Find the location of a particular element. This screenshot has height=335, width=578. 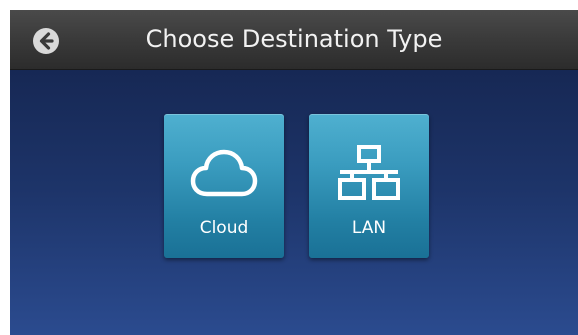

network-icon is located at coordinates (369, 174).